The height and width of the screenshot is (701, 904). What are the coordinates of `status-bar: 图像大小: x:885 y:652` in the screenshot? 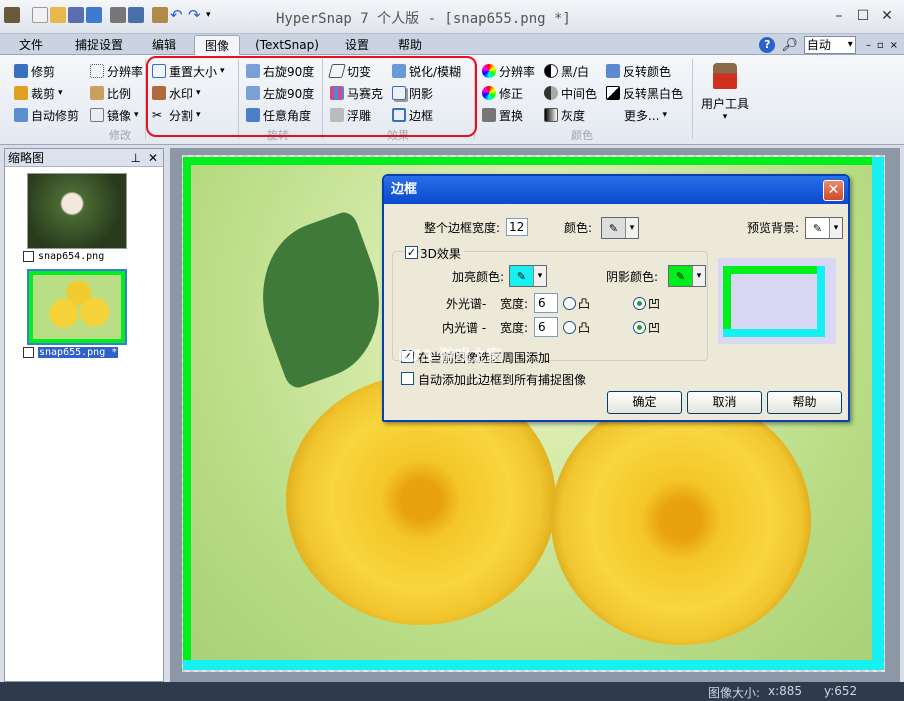 It's located at (452, 691).